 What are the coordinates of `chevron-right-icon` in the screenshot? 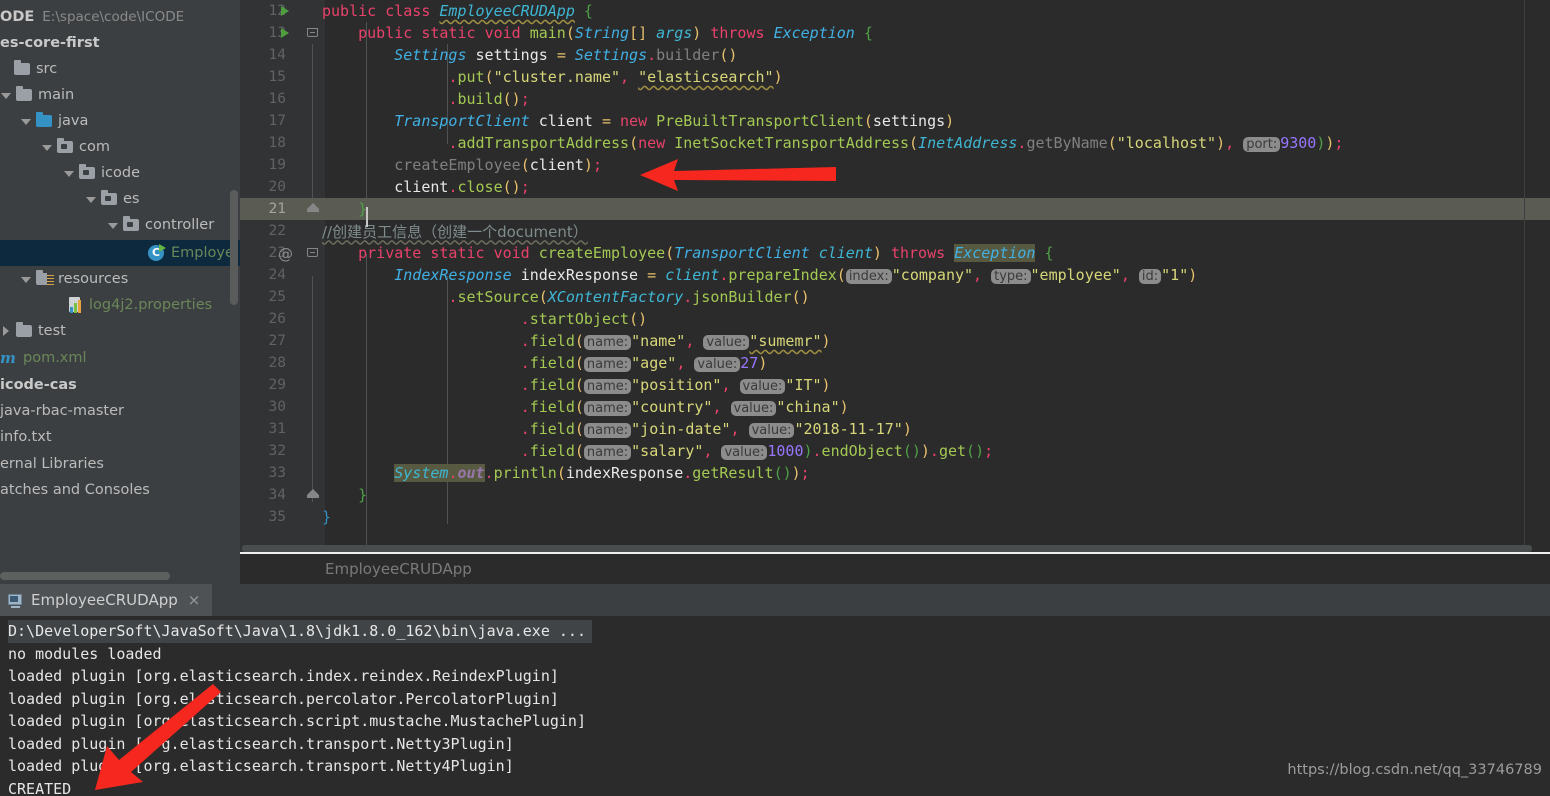 It's located at (6, 331).